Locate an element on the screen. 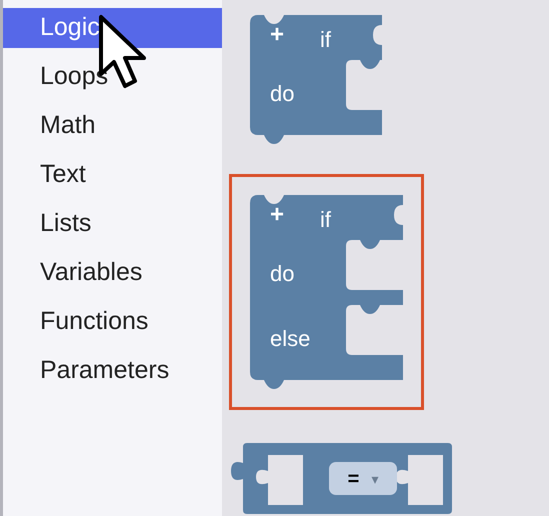  category-item: Lists is located at coordinates (112, 224).